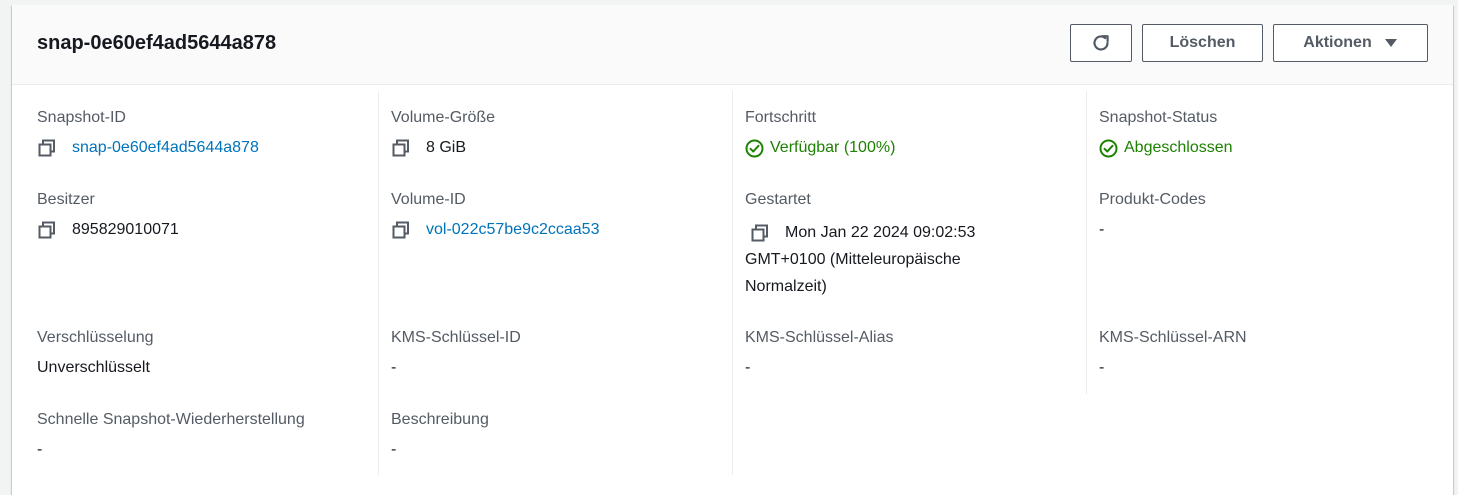  What do you see at coordinates (853, 259) in the screenshot?
I see `started-value-line-2: GMT+0100 (Mitteleuropäische` at bounding box center [853, 259].